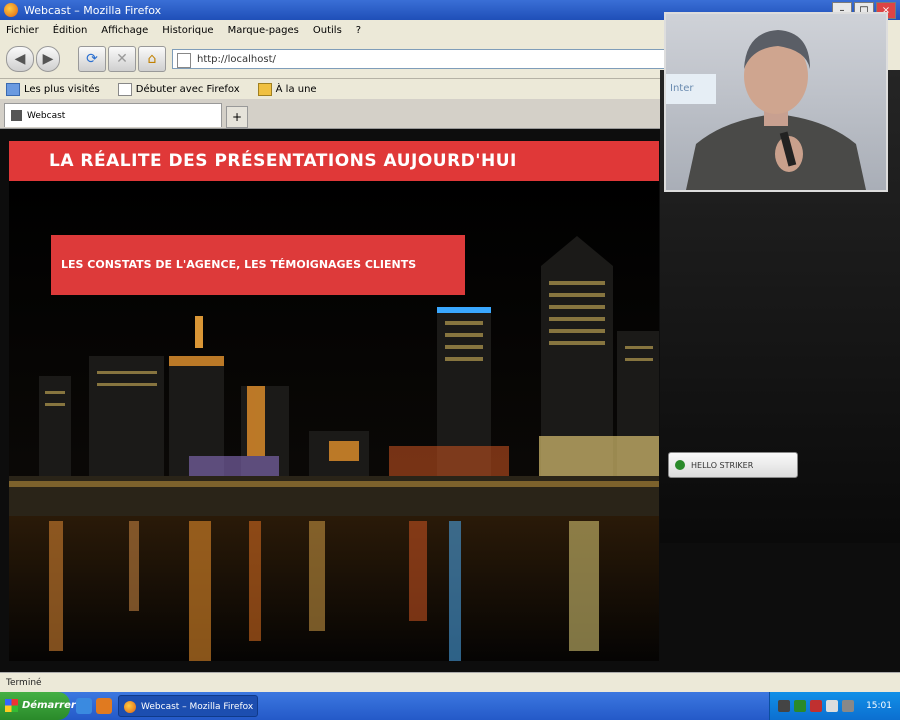 This screenshot has width=900, height=720. I want to click on tray-volume-icon, so click(832, 706).